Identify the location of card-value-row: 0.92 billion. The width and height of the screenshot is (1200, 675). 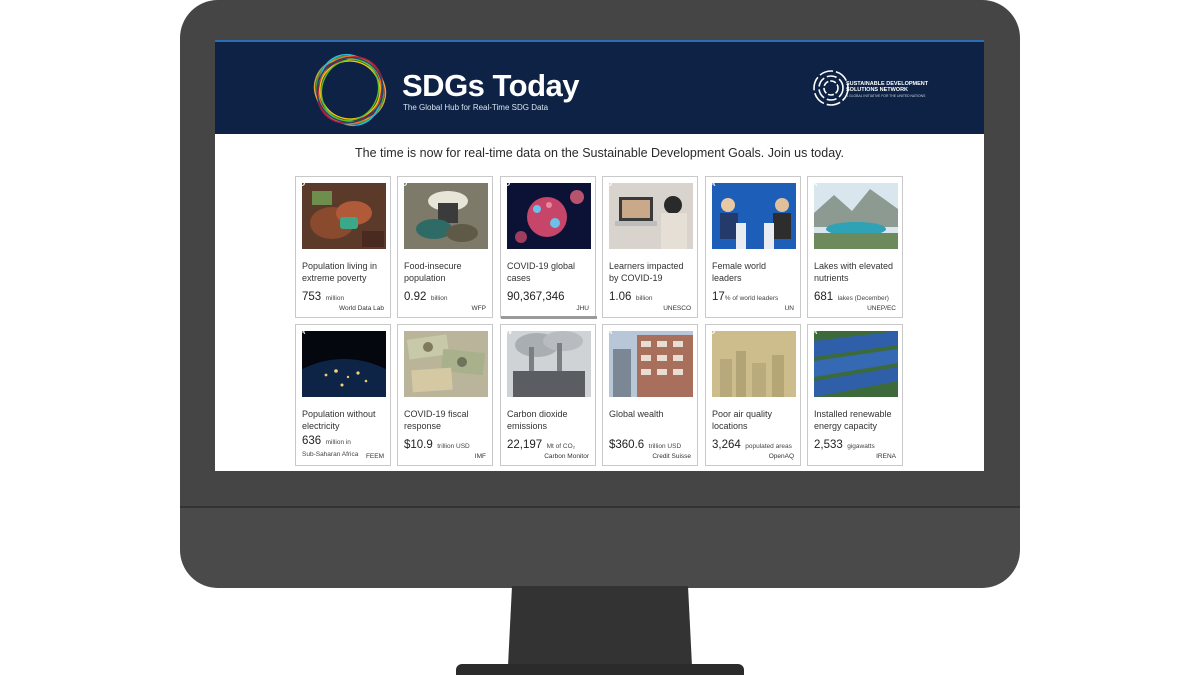
(448, 296).